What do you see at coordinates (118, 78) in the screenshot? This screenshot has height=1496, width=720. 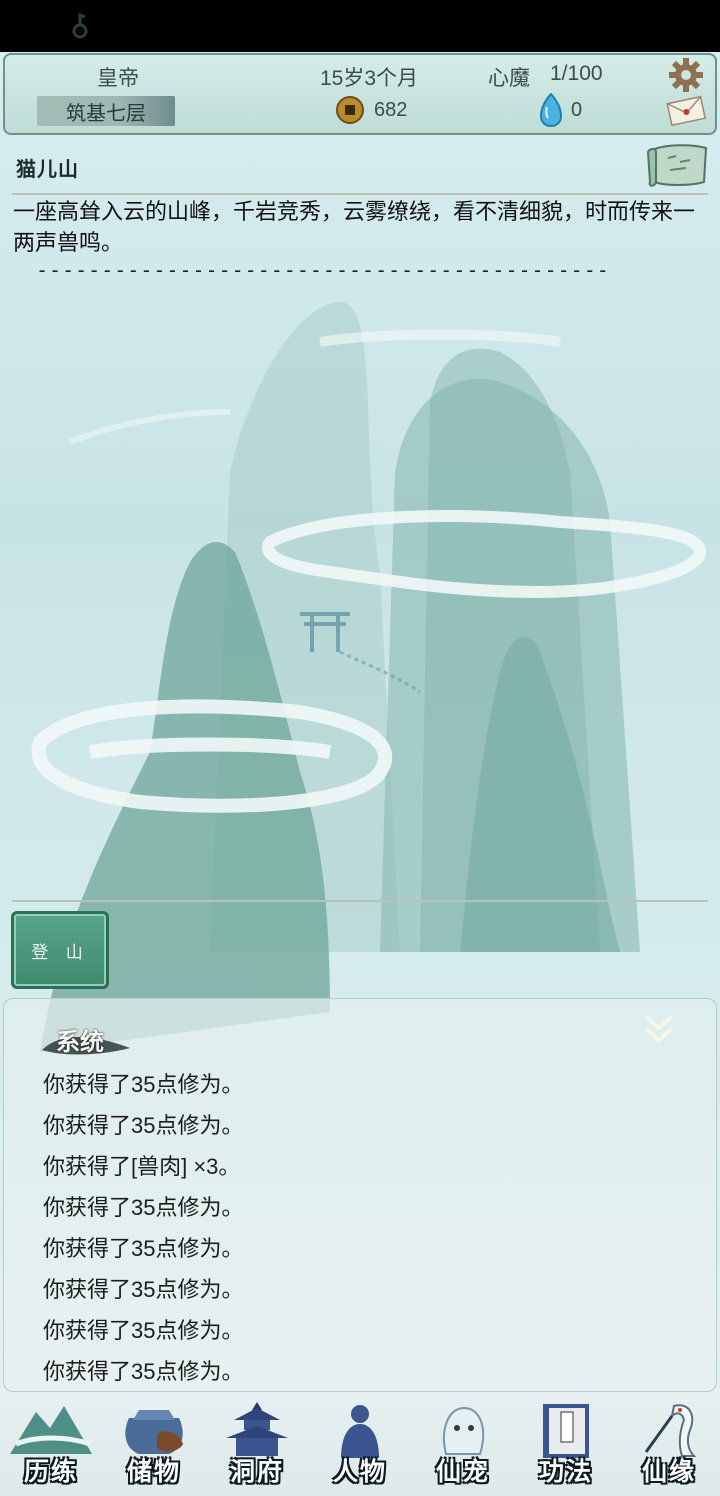 I see `player-title: 皇帝` at bounding box center [118, 78].